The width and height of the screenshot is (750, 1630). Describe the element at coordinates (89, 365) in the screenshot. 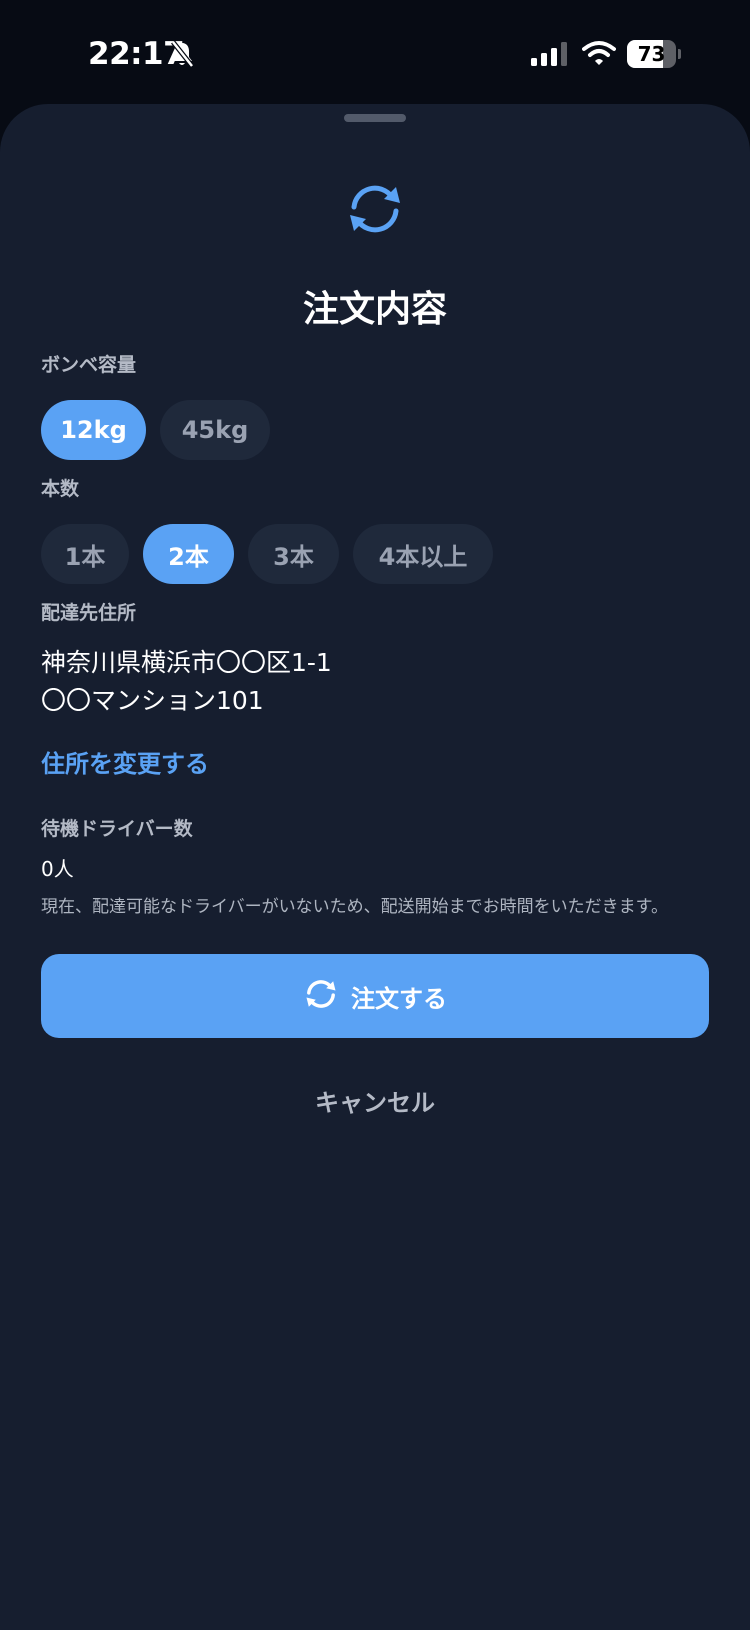

I see `capacity-label: ボンベ容量` at that location.